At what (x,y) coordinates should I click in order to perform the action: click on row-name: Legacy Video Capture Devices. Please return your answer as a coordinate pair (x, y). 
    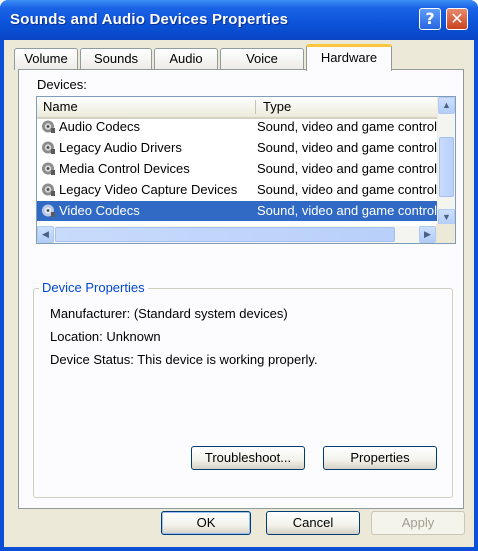
    Looking at the image, I should click on (148, 189).